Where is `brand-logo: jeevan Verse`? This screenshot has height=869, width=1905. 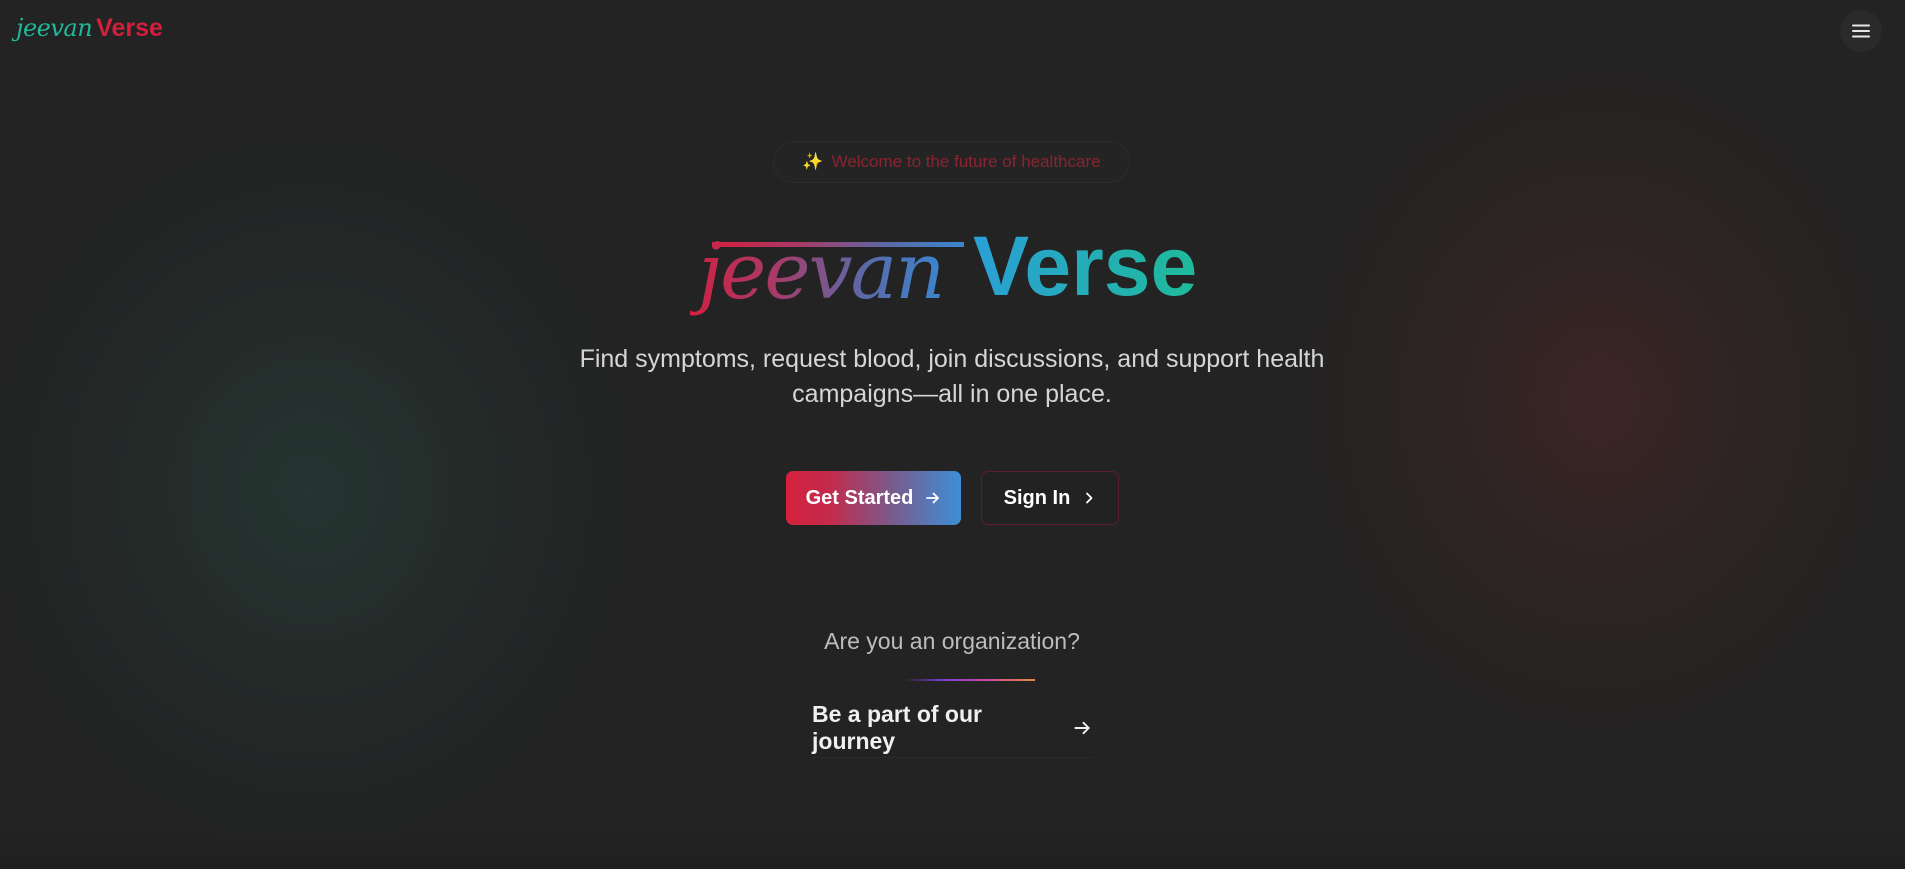
brand-logo: jeevan Verse is located at coordinates (89, 28).